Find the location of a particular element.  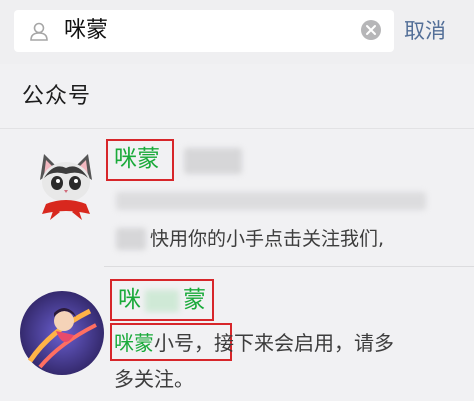

blurred-name-suffix is located at coordinates (213, 161).